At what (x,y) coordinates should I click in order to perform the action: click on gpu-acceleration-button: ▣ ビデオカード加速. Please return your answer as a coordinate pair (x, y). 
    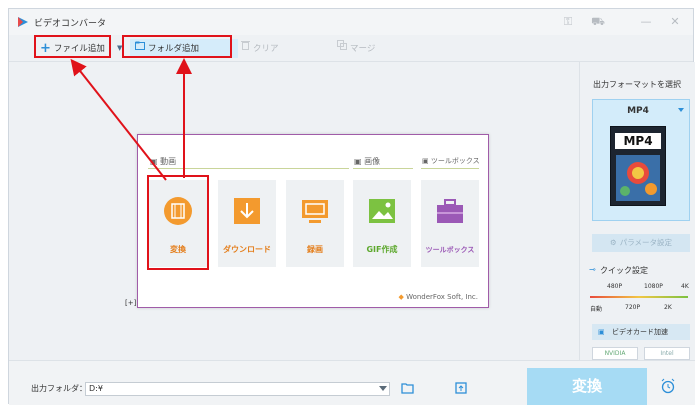
    Looking at the image, I should click on (641, 332).